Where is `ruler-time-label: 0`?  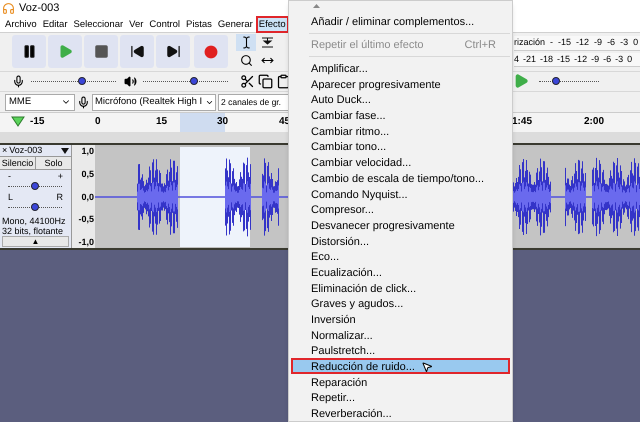
ruler-time-label: 0 is located at coordinates (98, 122).